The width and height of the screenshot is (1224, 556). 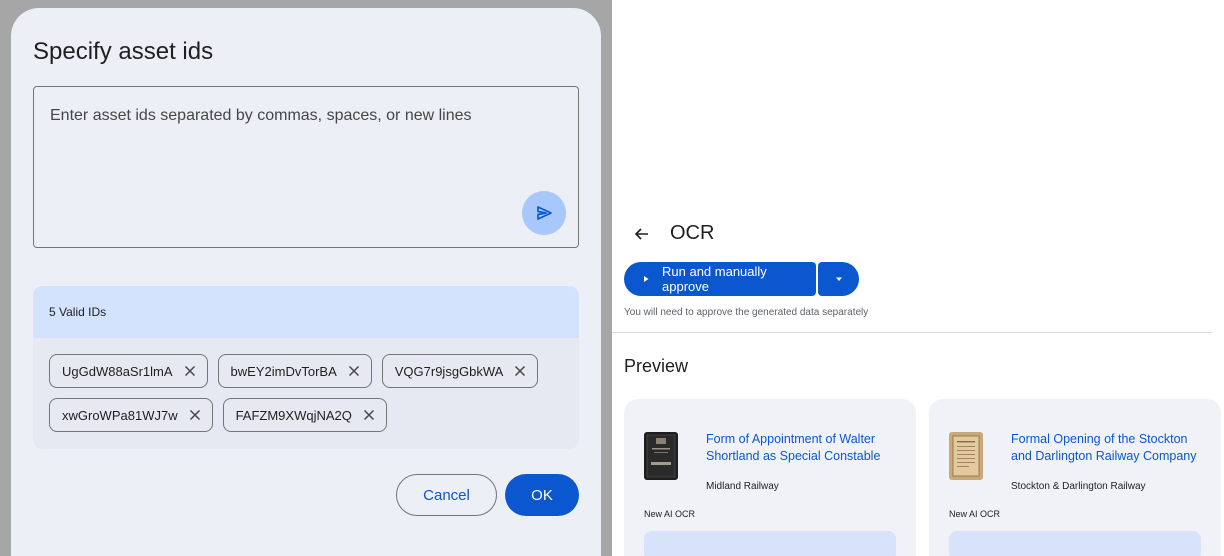 I want to click on card-source: Stockton & Darlington Railway, so click(x=1078, y=486).